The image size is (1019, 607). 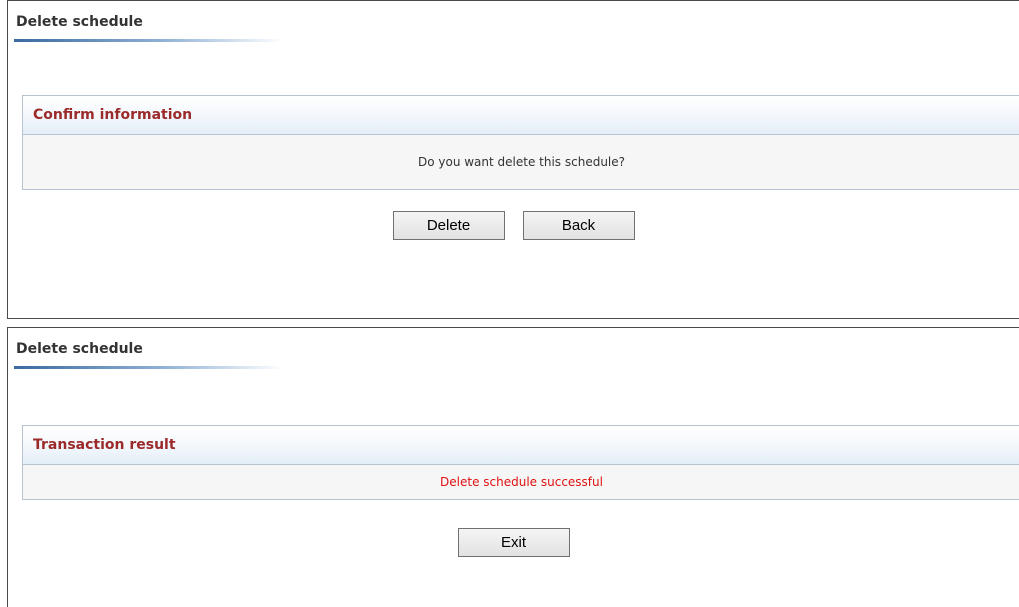 I want to click on exit-button: Exit, so click(x=513, y=542).